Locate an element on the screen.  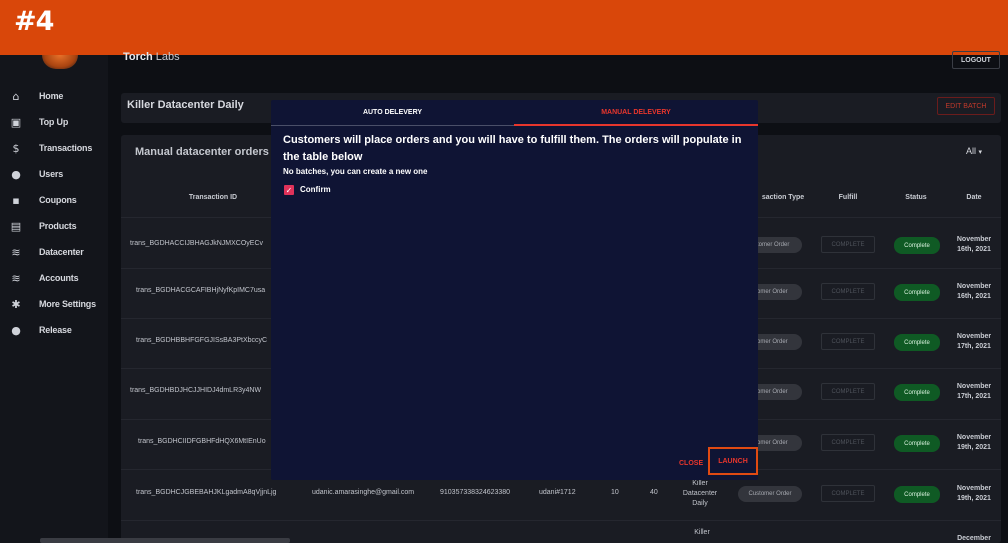
tab-manual-delivery: MANUAL DELEVERY is located at coordinates (636, 113).